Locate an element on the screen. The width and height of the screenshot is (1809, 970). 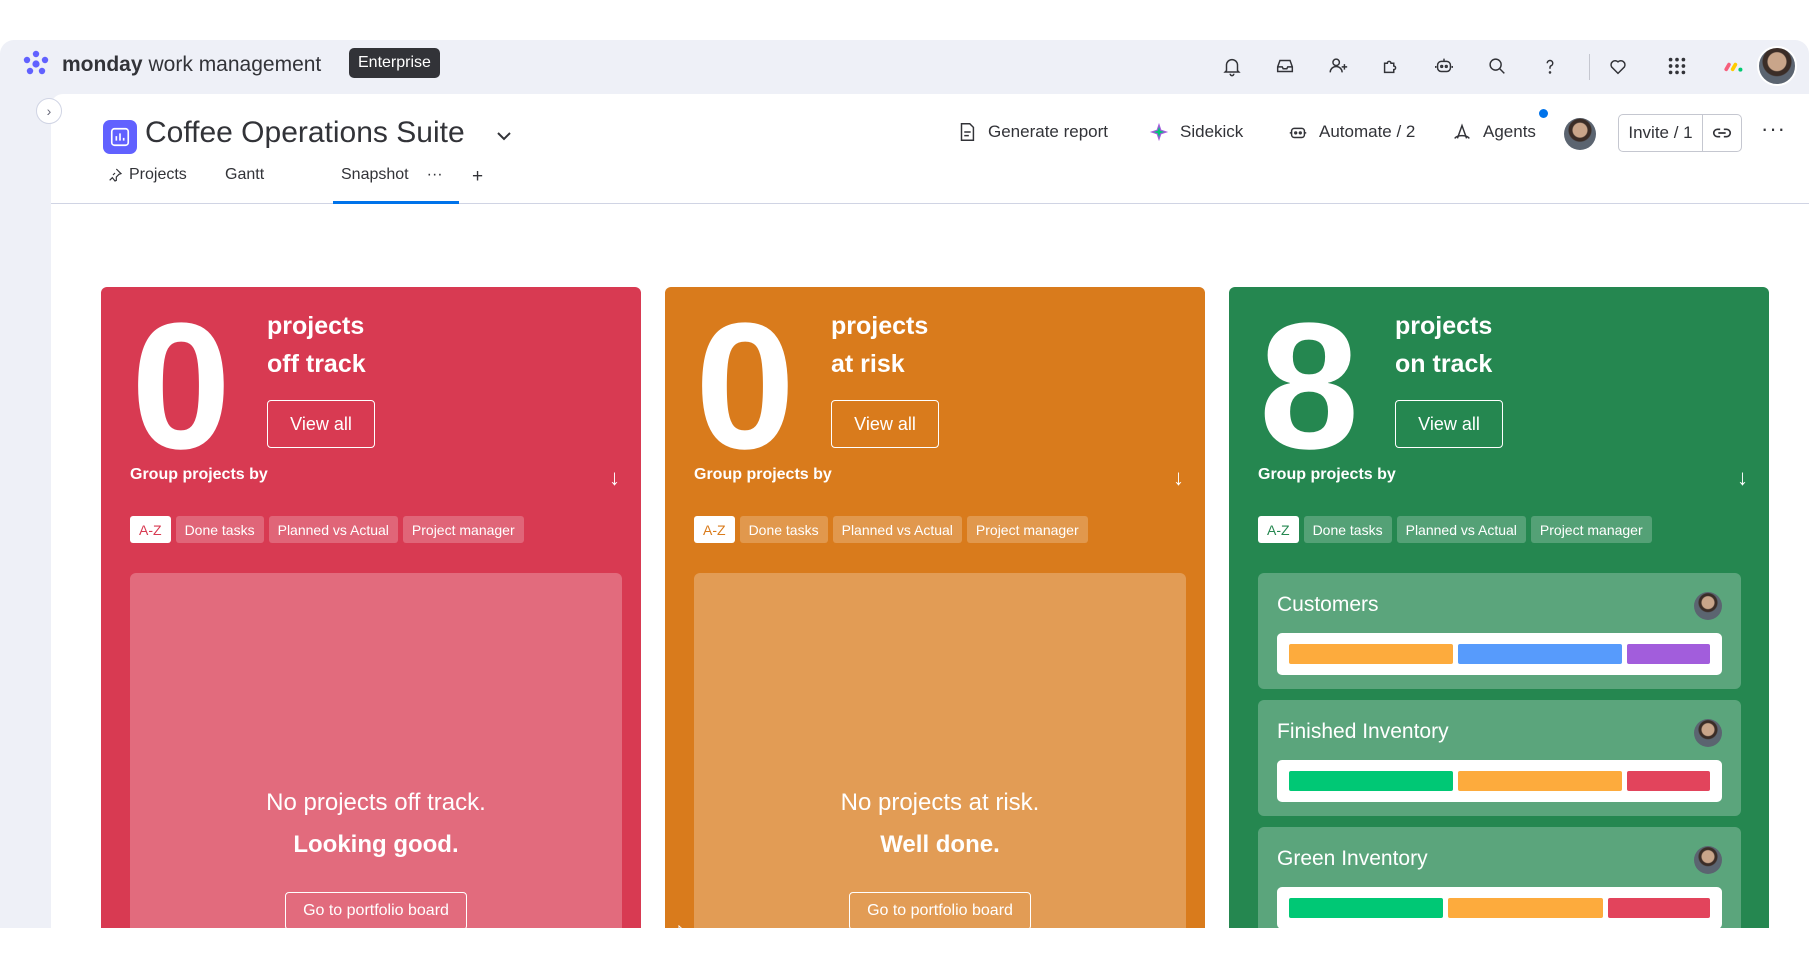
grid-menu-icon is located at coordinates (1677, 66).